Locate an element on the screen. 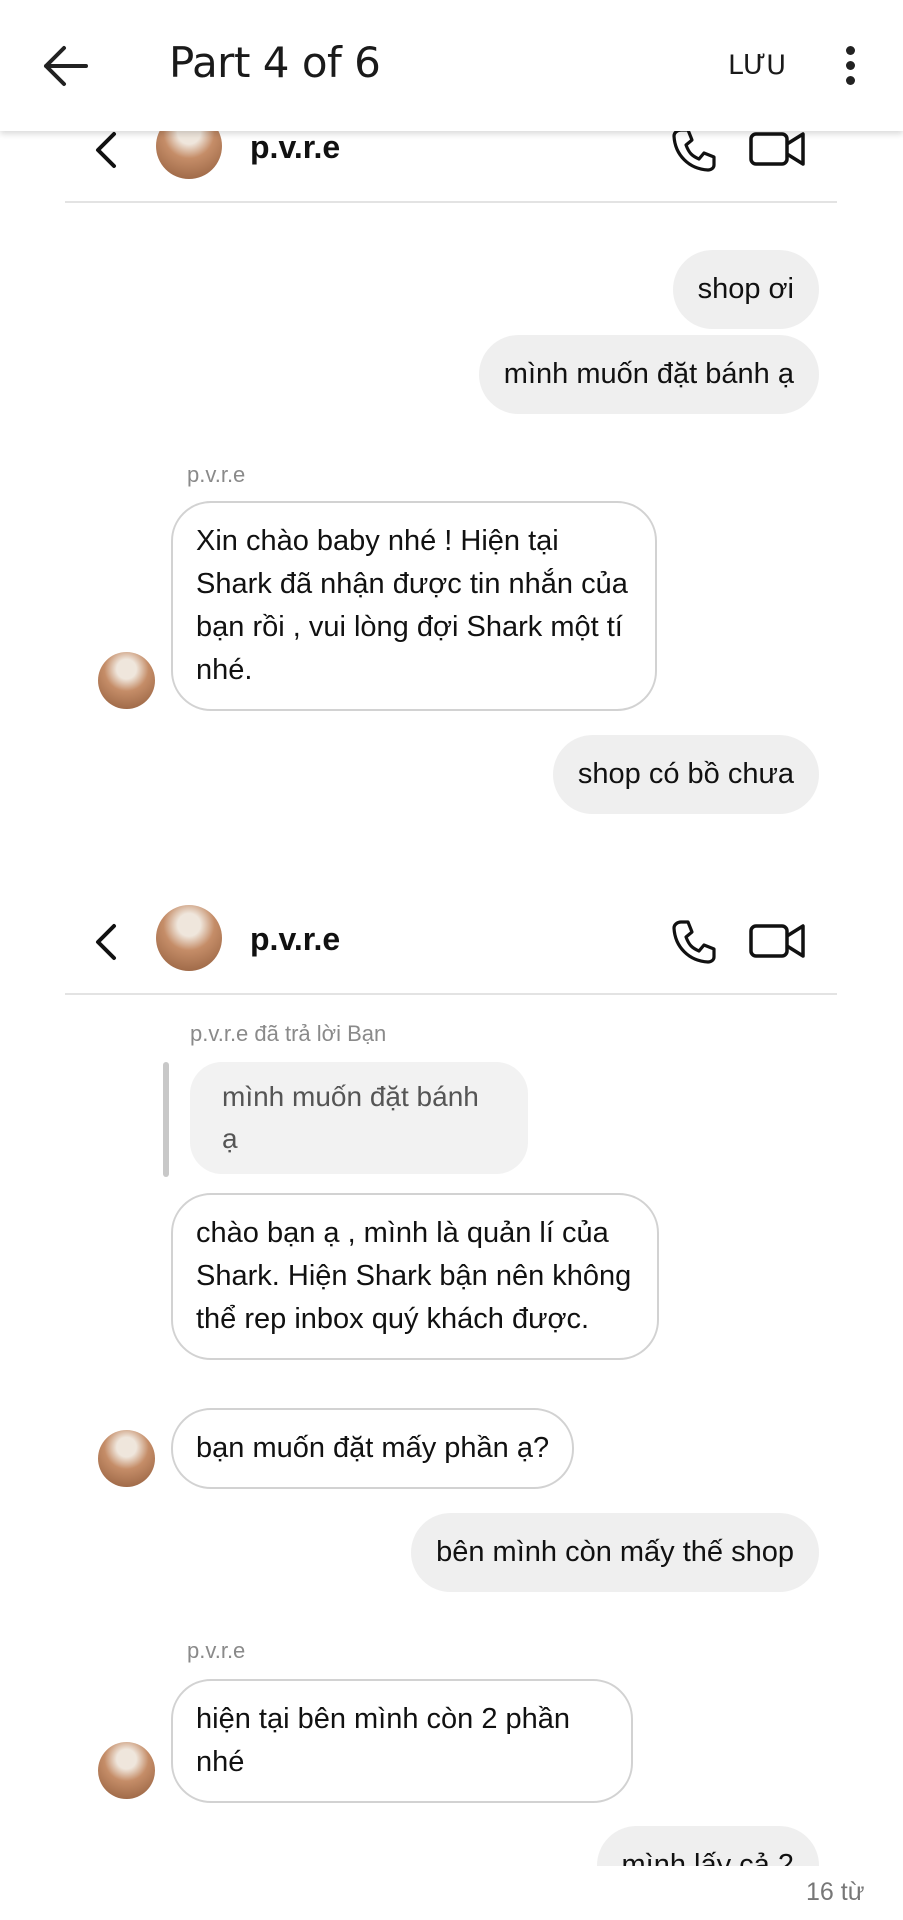 This screenshot has width=903, height=1920. message-incoming: hiện tại bên mình còn 2 phần nhé is located at coordinates (402, 1741).